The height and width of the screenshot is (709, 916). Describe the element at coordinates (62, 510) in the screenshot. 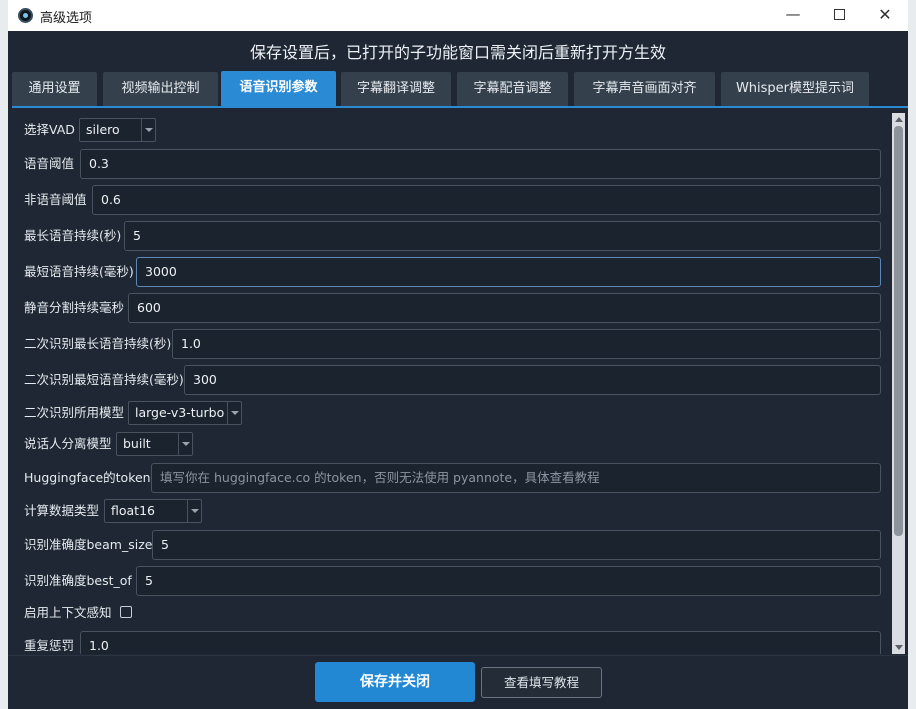

I see `compute-type-label: 计算数据类型` at that location.